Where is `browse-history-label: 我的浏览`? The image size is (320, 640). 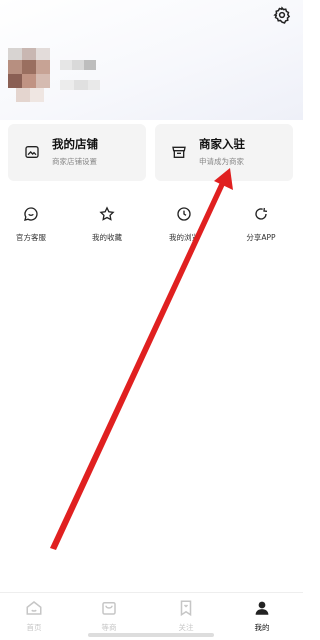 browse-history-label: 我的浏览 is located at coordinates (184, 237).